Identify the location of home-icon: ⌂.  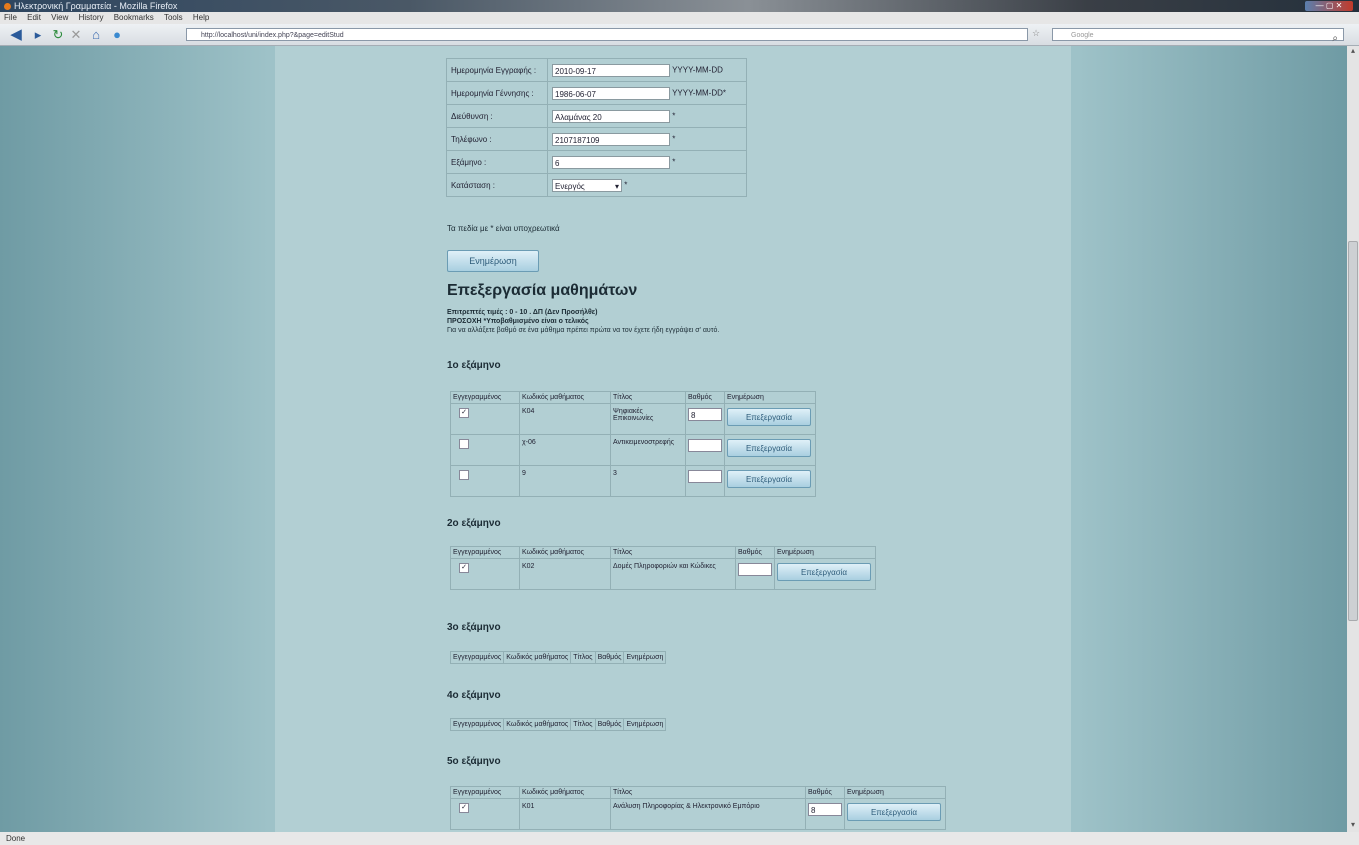
(96, 34).